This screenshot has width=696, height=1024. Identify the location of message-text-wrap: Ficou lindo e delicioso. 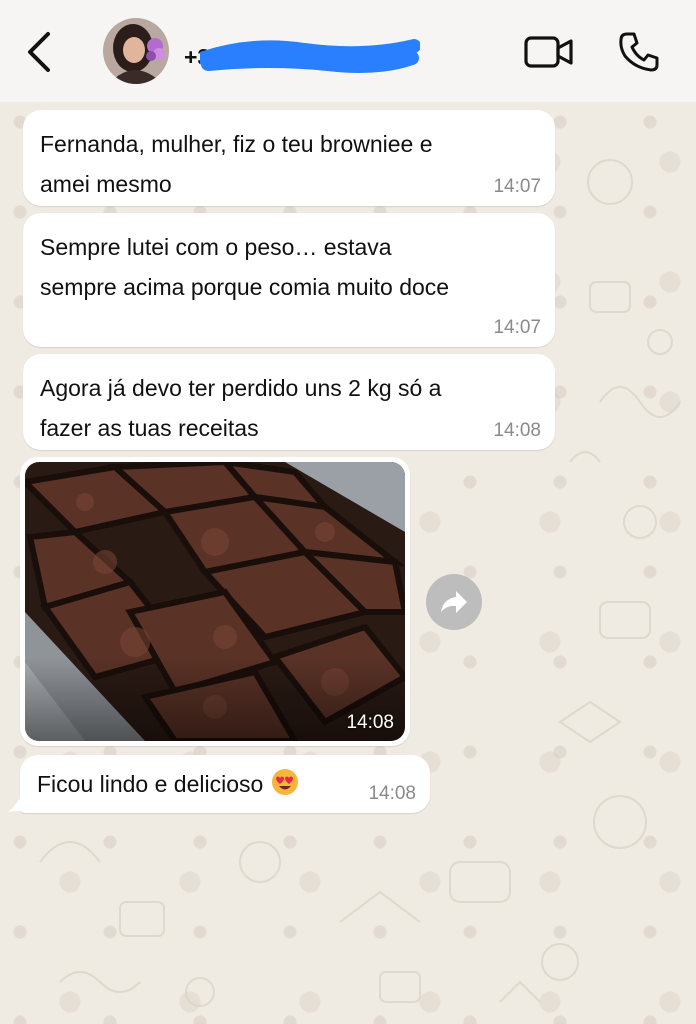
(168, 784).